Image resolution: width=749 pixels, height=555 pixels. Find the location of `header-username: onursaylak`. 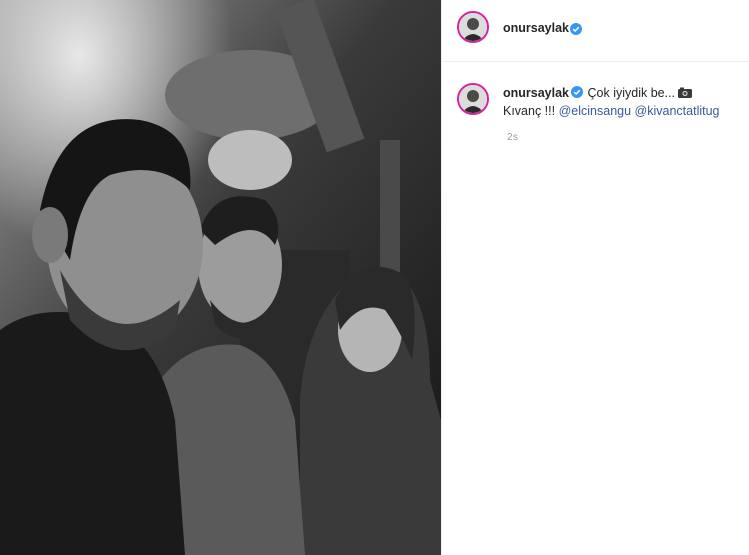

header-username: onursaylak is located at coordinates (536, 28).